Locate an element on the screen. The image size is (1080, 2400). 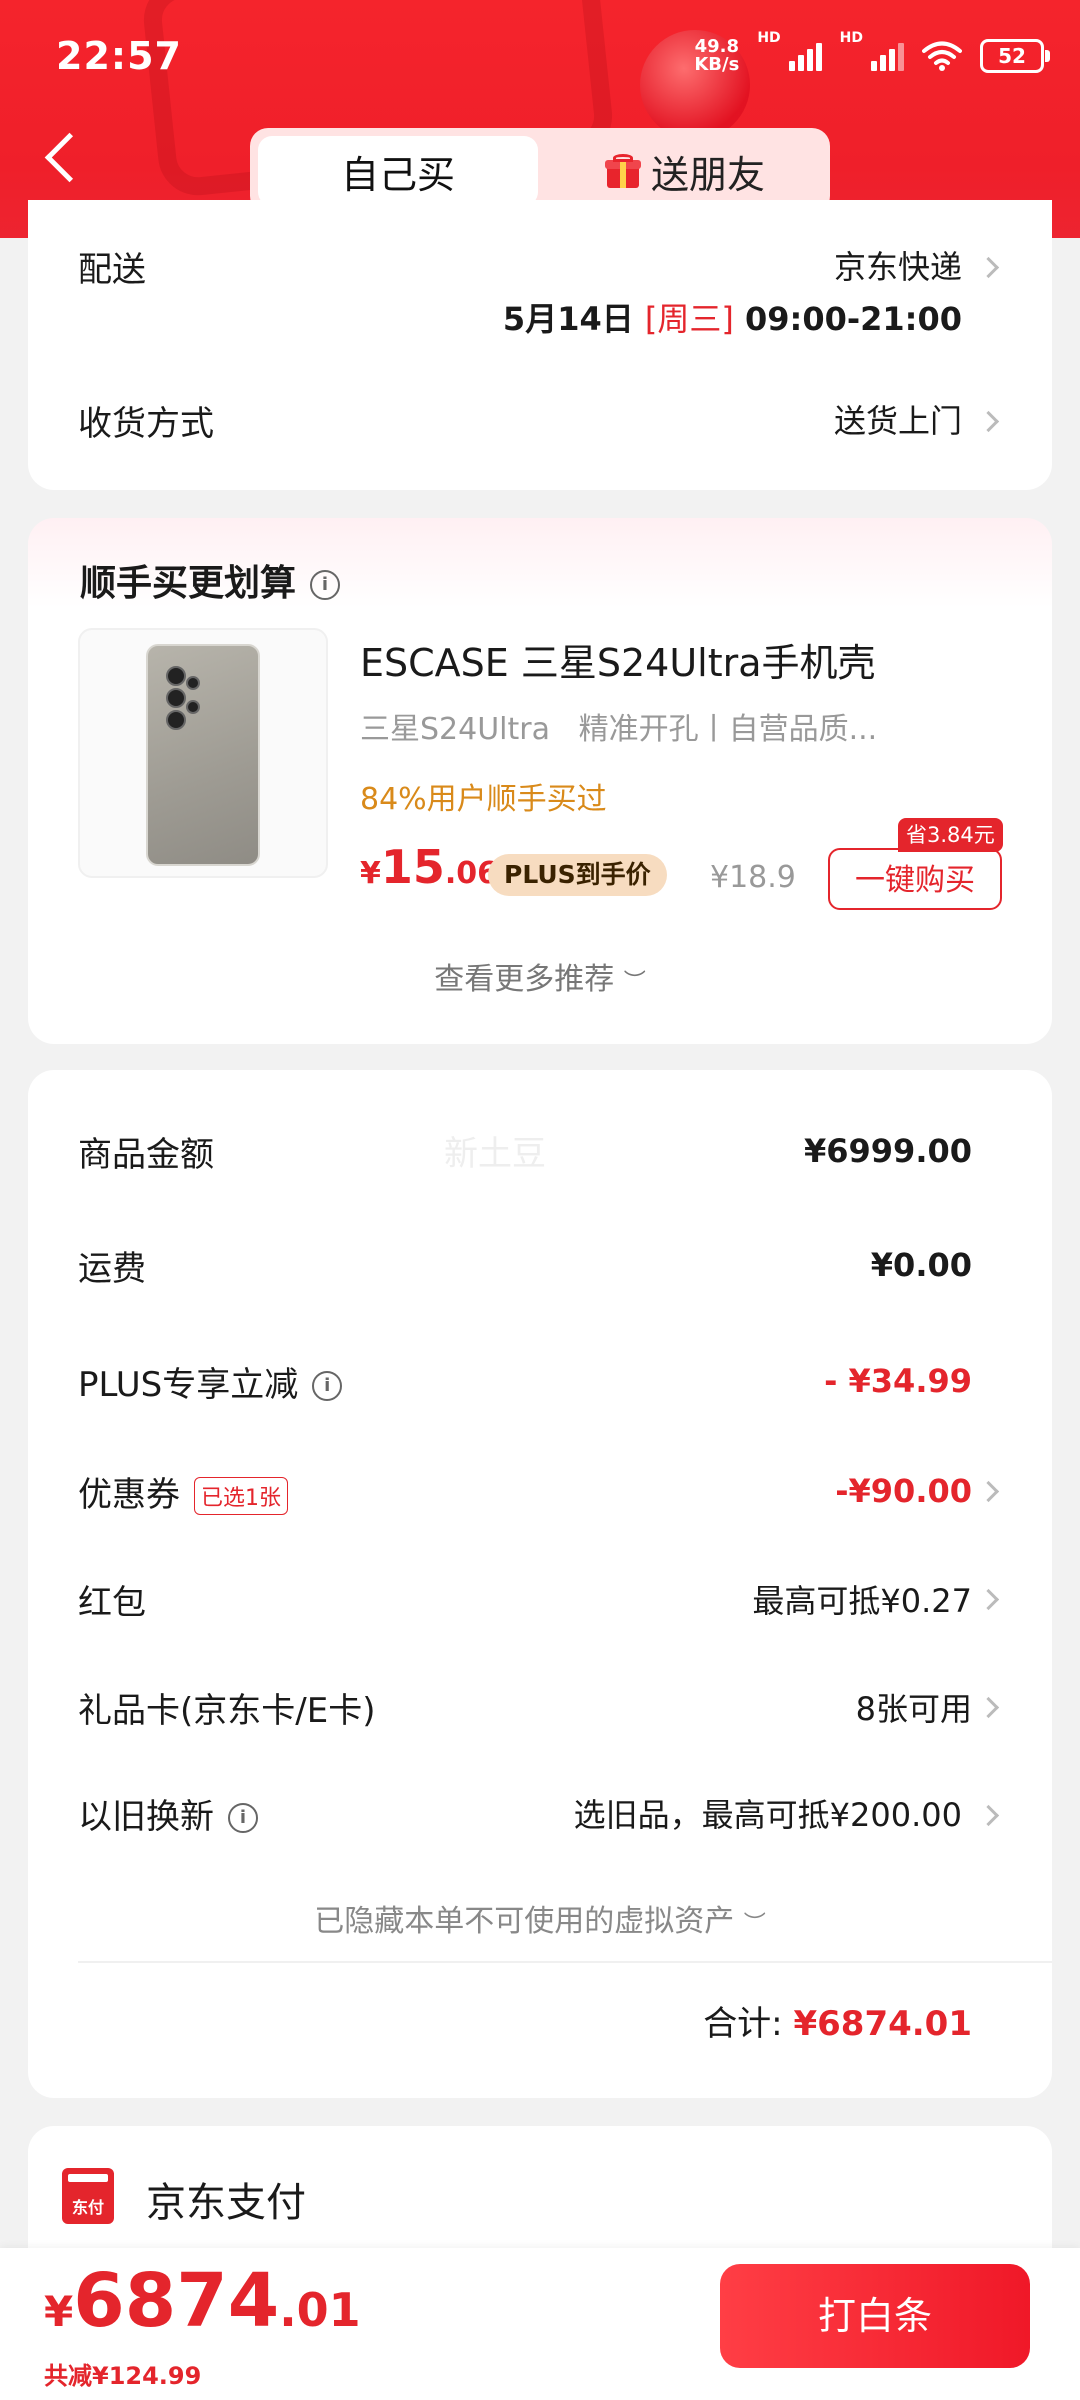
one-click-buy-button: 一键购买 is located at coordinates (915, 879).